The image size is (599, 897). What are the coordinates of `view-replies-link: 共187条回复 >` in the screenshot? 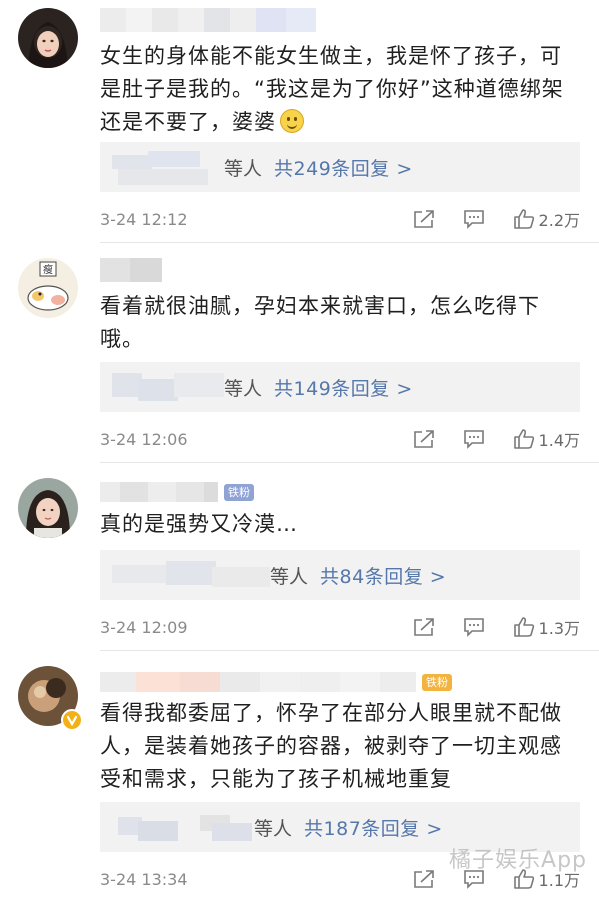 It's located at (373, 827).